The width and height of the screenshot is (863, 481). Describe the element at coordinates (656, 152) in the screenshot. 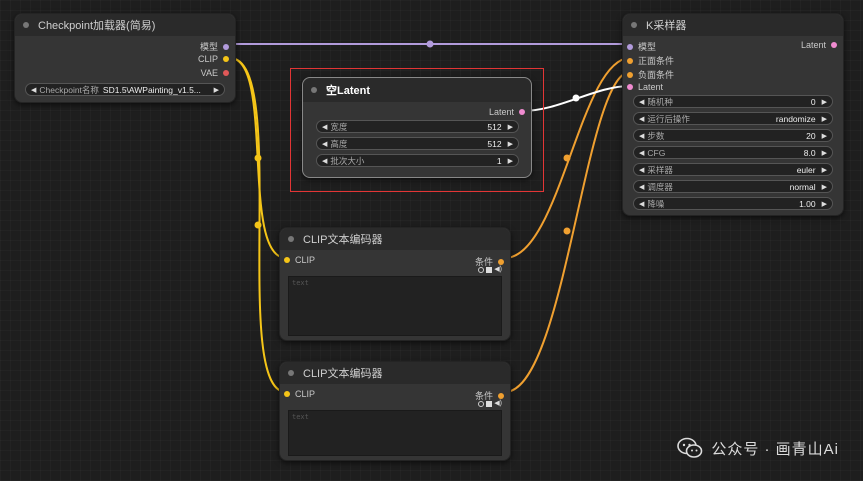

I see `widget-label: CFG` at that location.